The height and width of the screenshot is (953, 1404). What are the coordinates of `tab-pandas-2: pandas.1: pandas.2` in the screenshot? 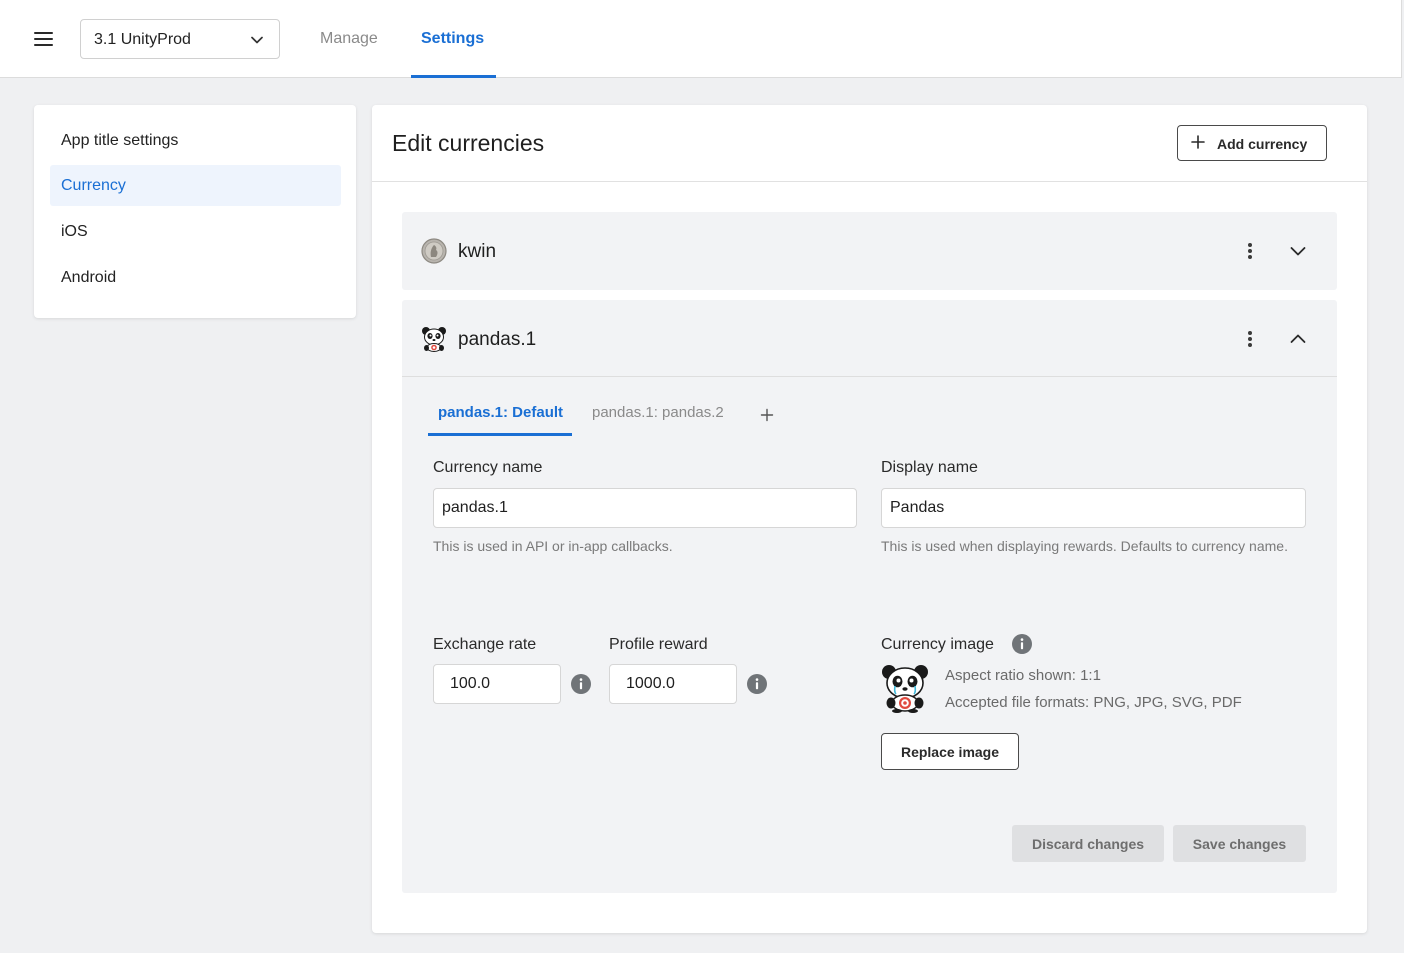 It's located at (658, 412).